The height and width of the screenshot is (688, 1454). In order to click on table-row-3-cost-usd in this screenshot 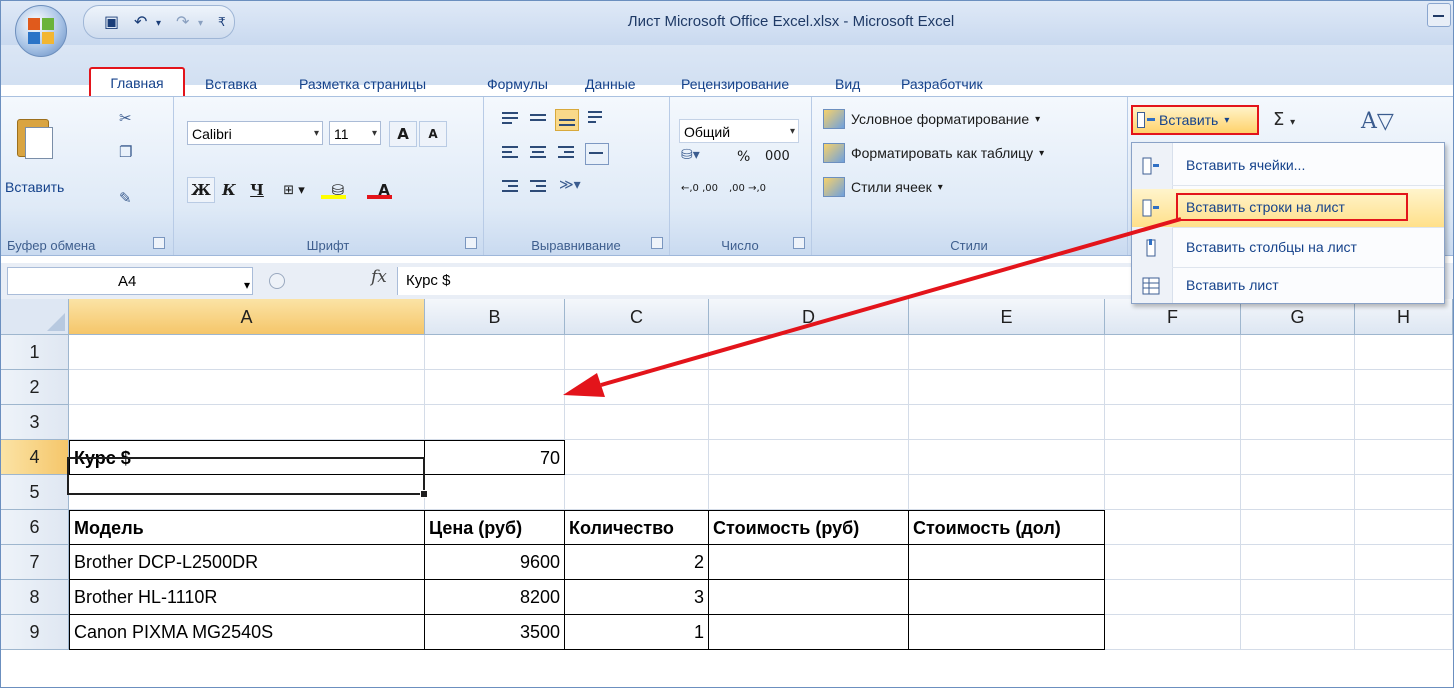, I will do `click(1007, 632)`.